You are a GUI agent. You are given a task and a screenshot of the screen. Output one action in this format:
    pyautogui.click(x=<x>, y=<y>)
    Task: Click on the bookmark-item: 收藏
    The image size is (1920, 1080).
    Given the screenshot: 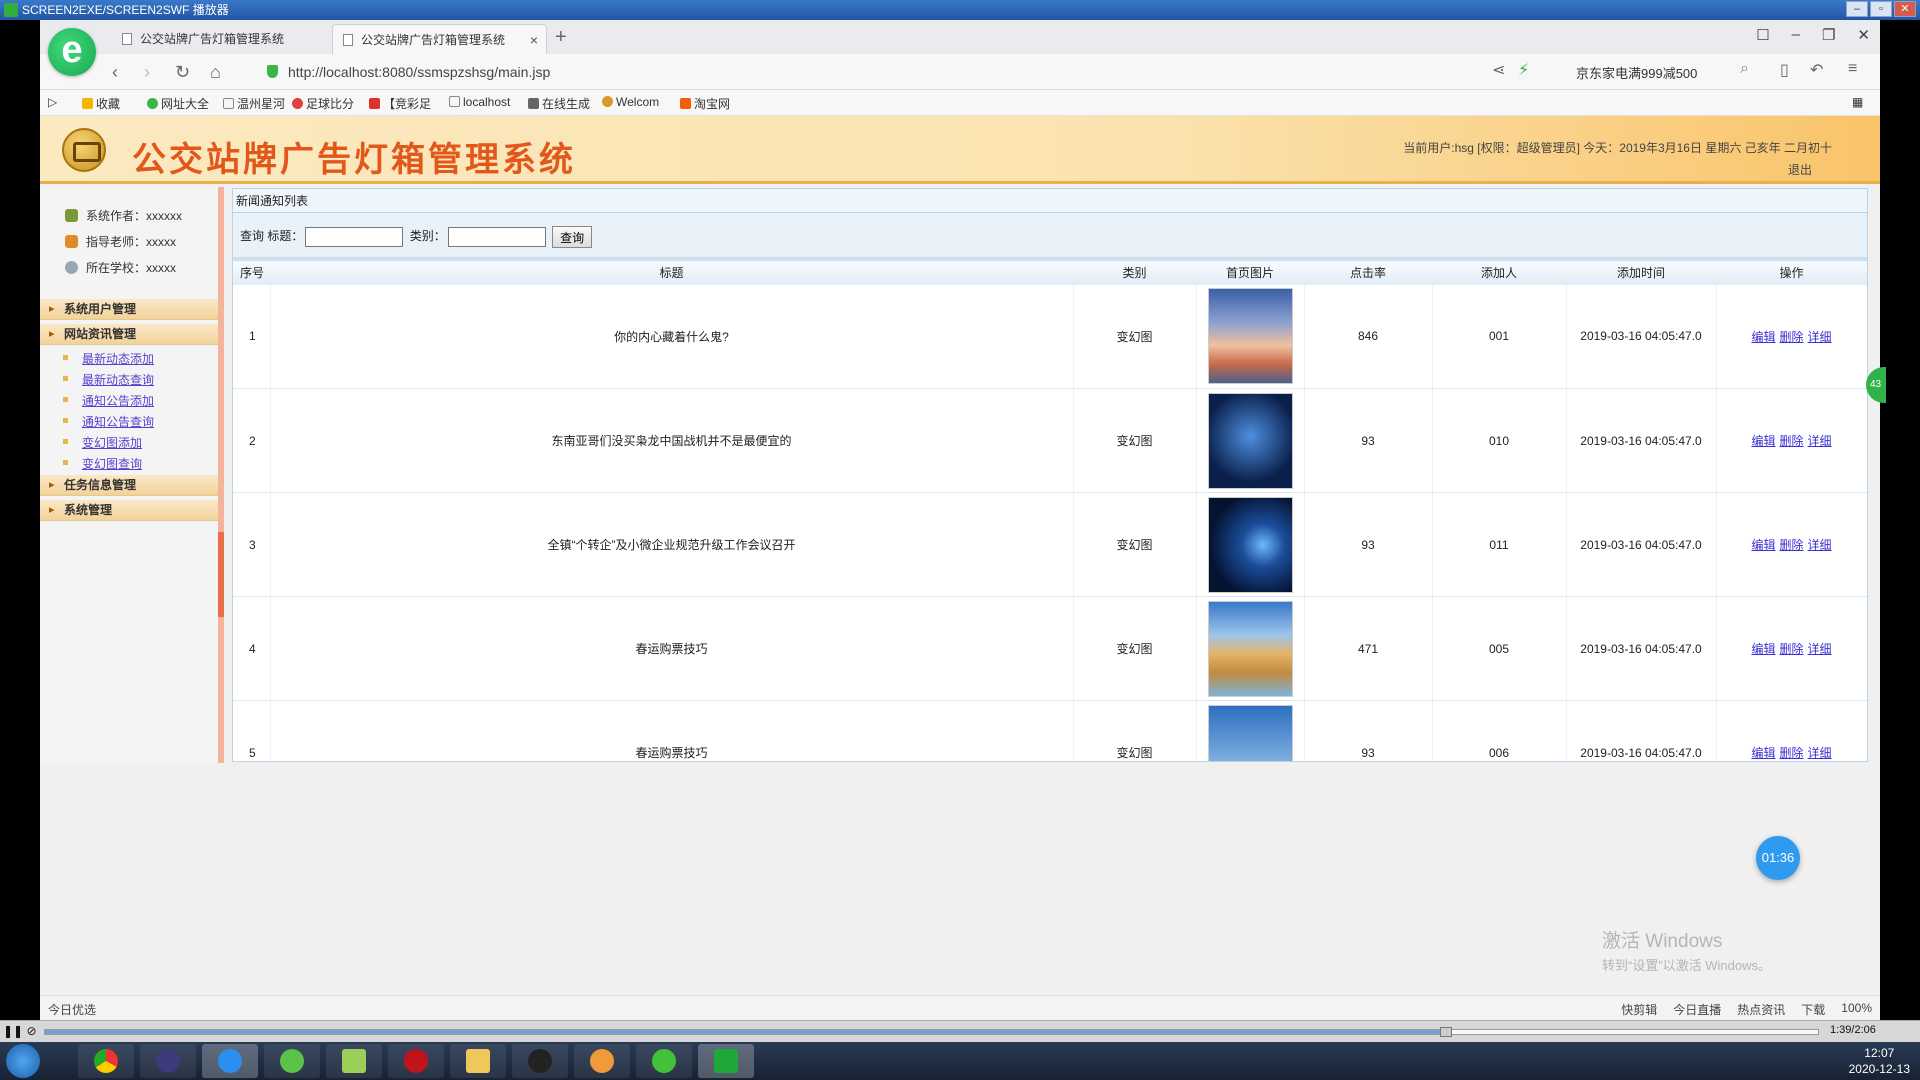 What is the action you would take?
    pyautogui.click(x=101, y=103)
    